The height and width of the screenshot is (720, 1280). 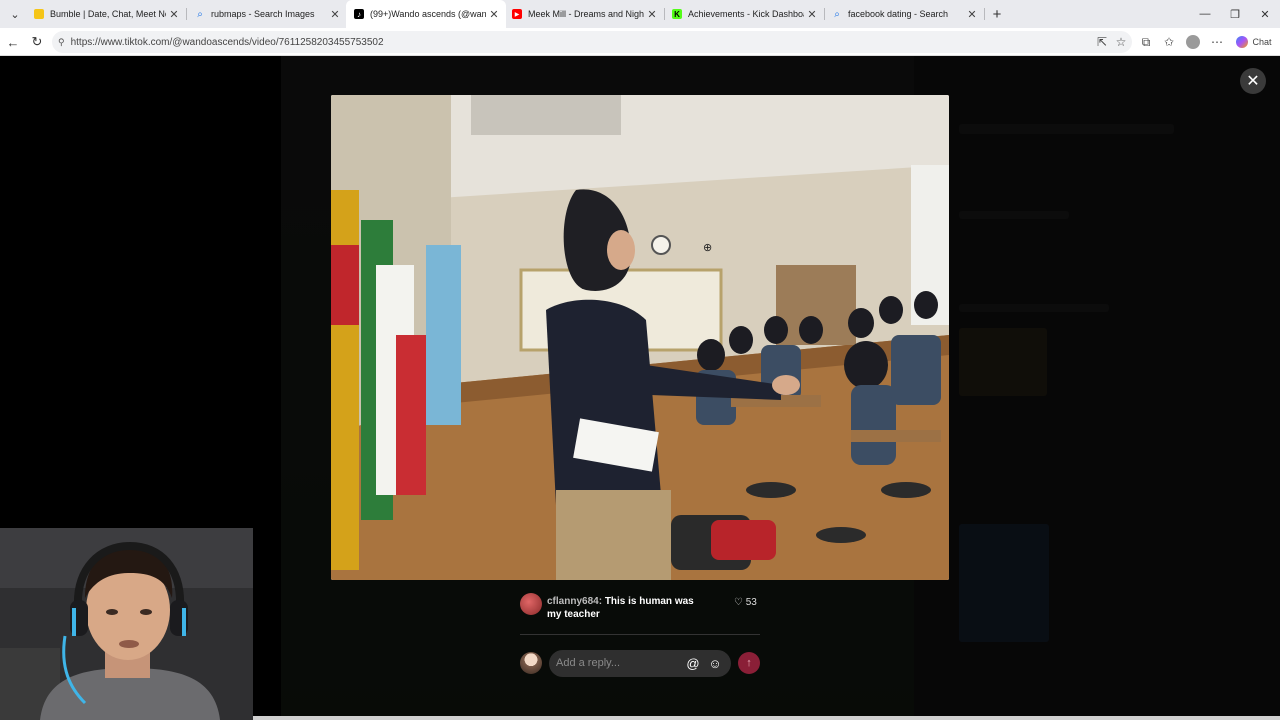 I want to click on new-tab-button: +, so click(x=997, y=14).